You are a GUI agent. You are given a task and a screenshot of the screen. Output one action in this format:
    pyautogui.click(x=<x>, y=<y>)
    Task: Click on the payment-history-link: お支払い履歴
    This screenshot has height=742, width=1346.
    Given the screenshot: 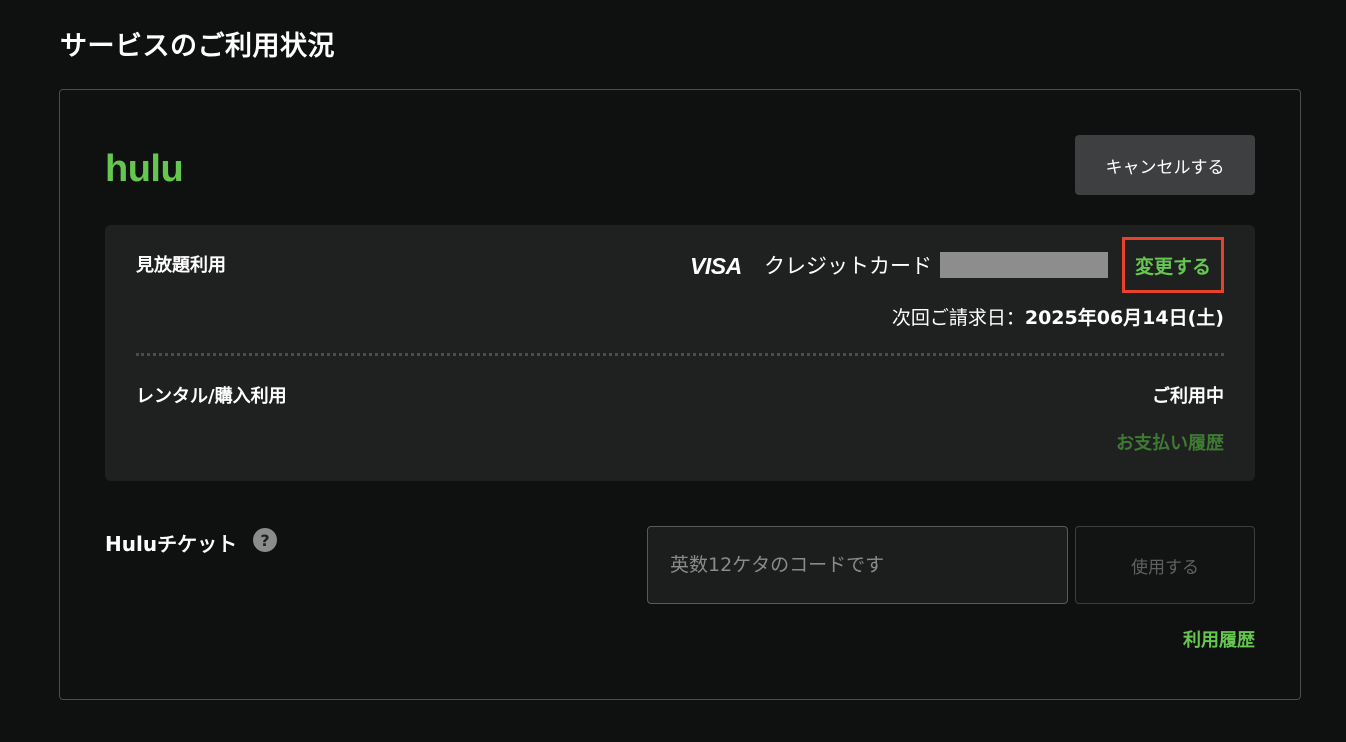 What is the action you would take?
    pyautogui.click(x=1170, y=442)
    